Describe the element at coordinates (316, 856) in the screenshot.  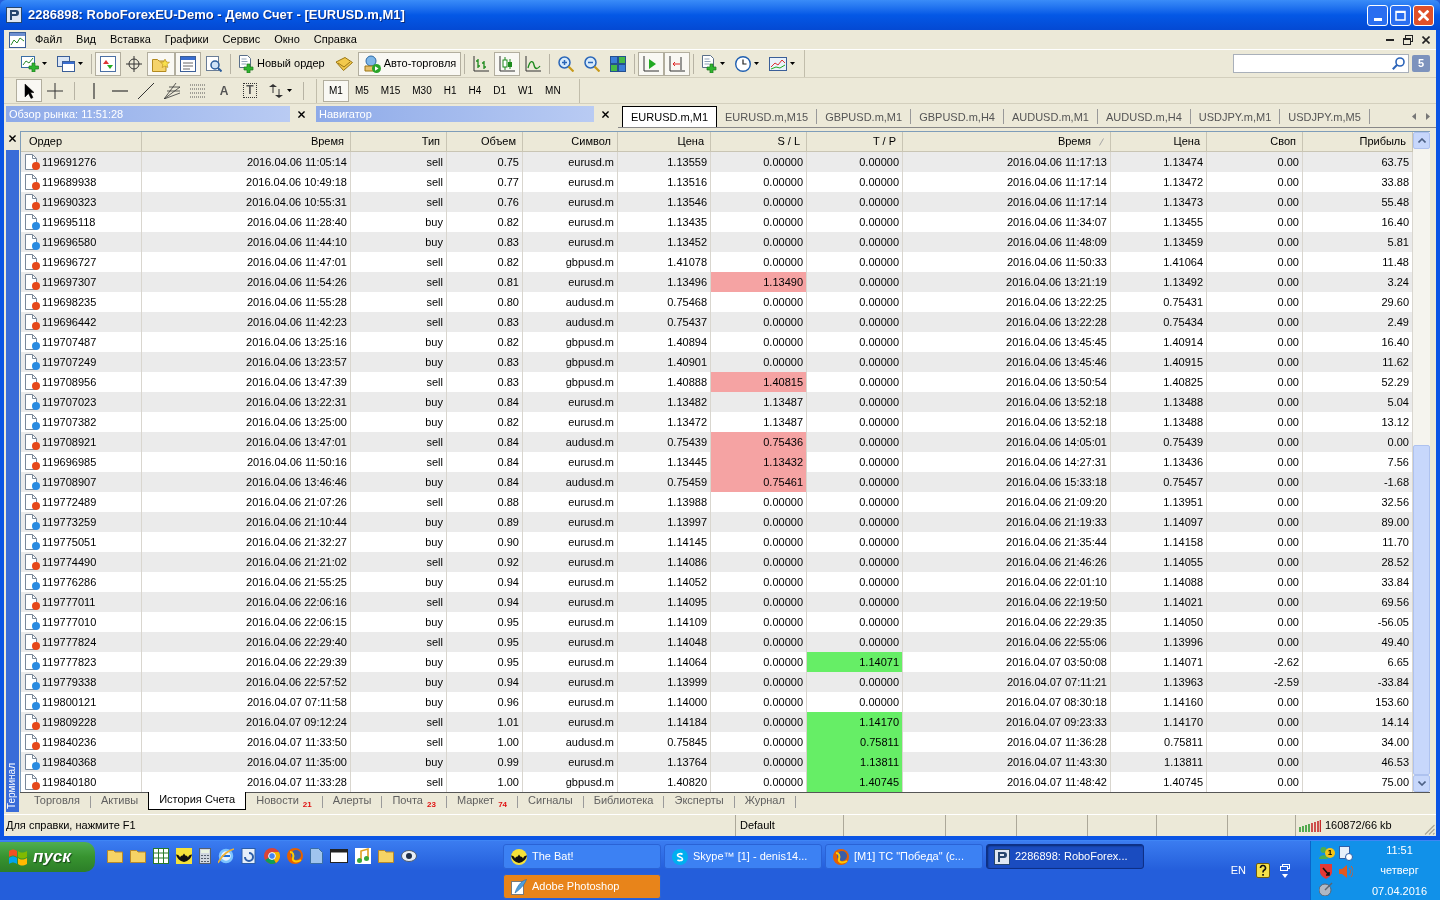
I see `page-icon` at that location.